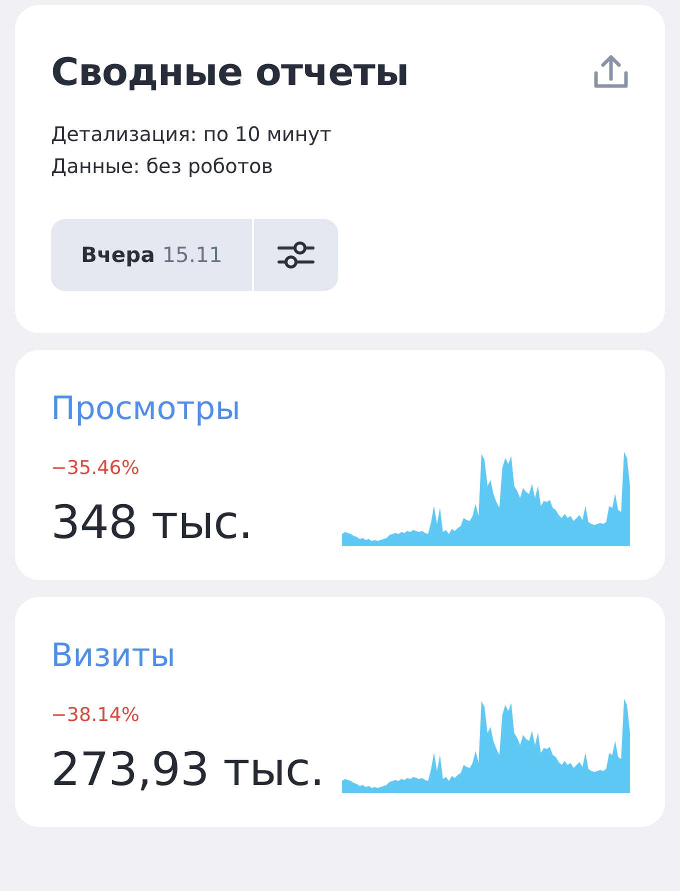 Image resolution: width=680 pixels, height=891 pixels. I want to click on filter-button, so click(296, 255).